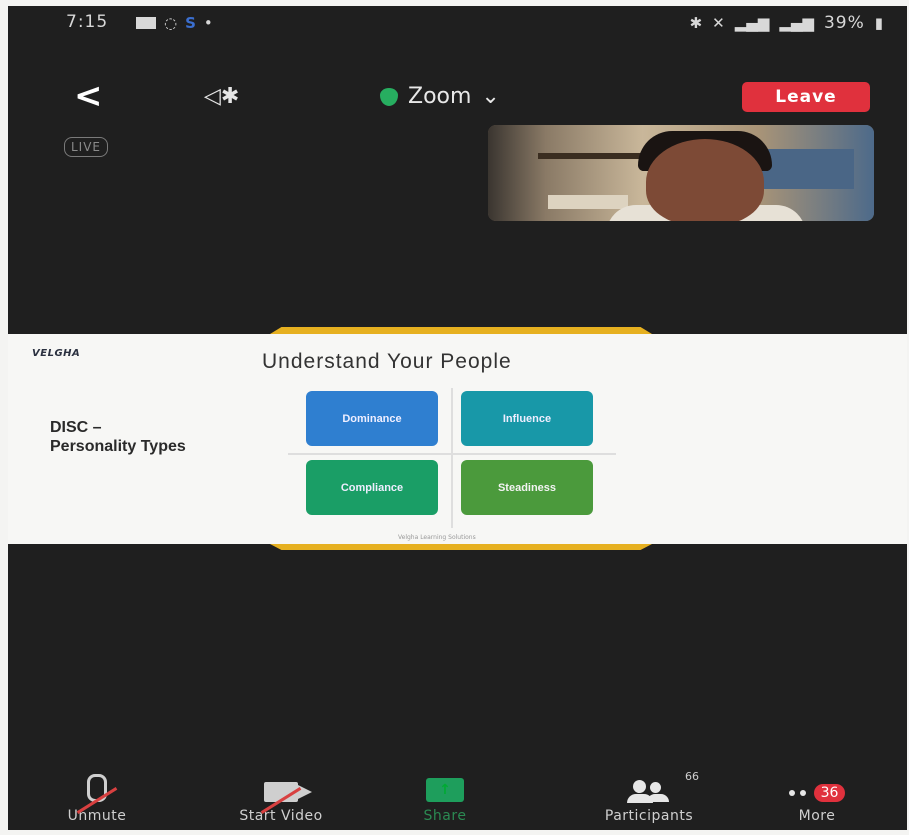 Image resolution: width=909 pixels, height=835 pixels. I want to click on participant-video, so click(681, 173).